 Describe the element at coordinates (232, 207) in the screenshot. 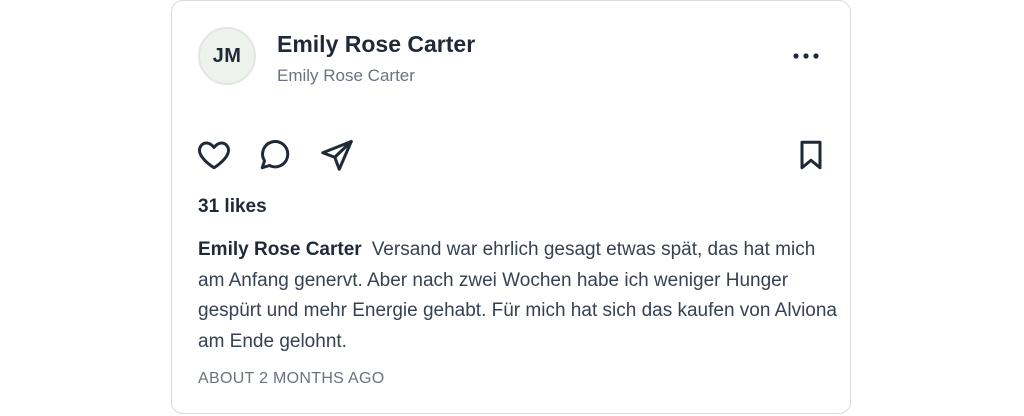

I see `likes-count: 31 likes` at that location.